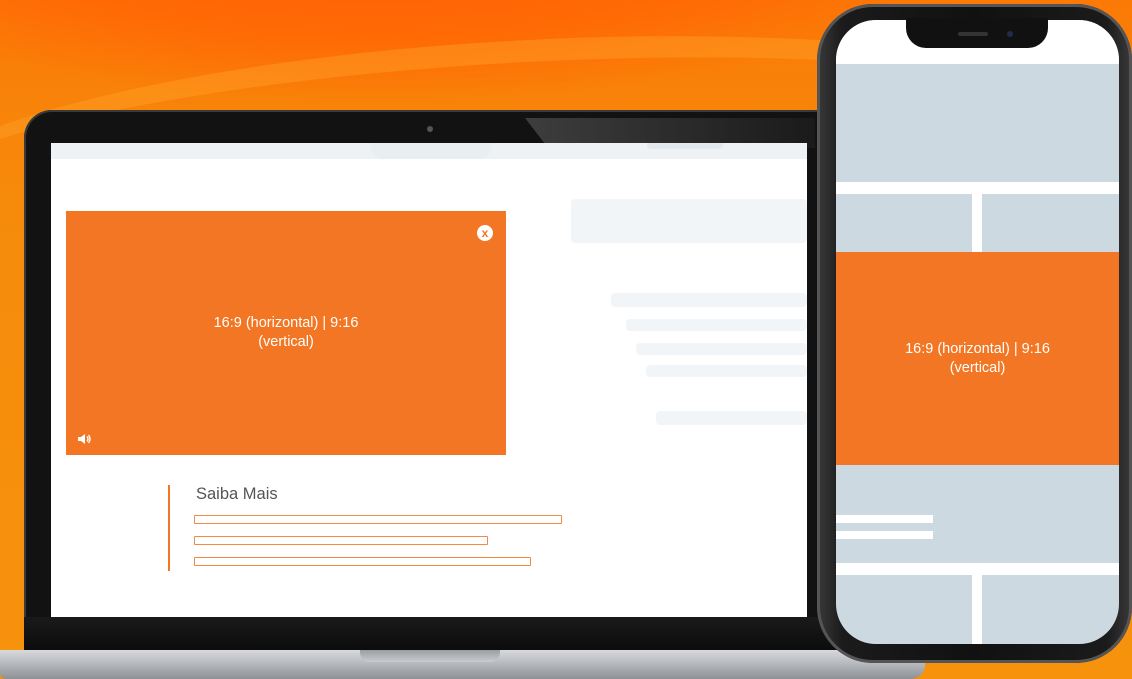 The image size is (1132, 679). I want to click on laptop-camera, so click(430, 129).